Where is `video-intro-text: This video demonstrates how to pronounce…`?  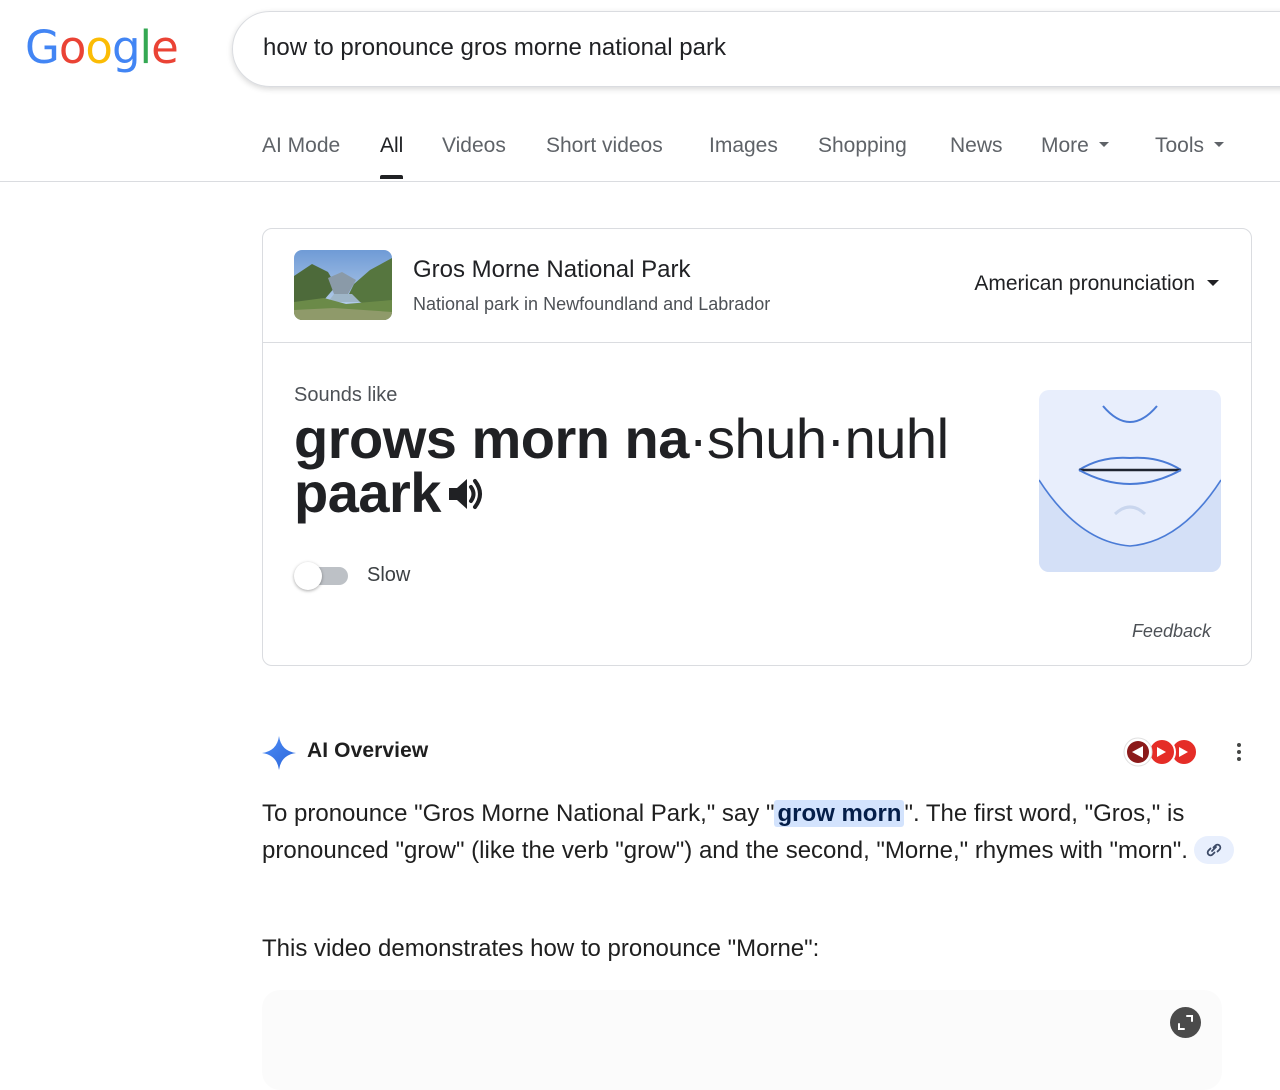
video-intro-text: This video demonstrates how to pronounce… is located at coordinates (541, 948).